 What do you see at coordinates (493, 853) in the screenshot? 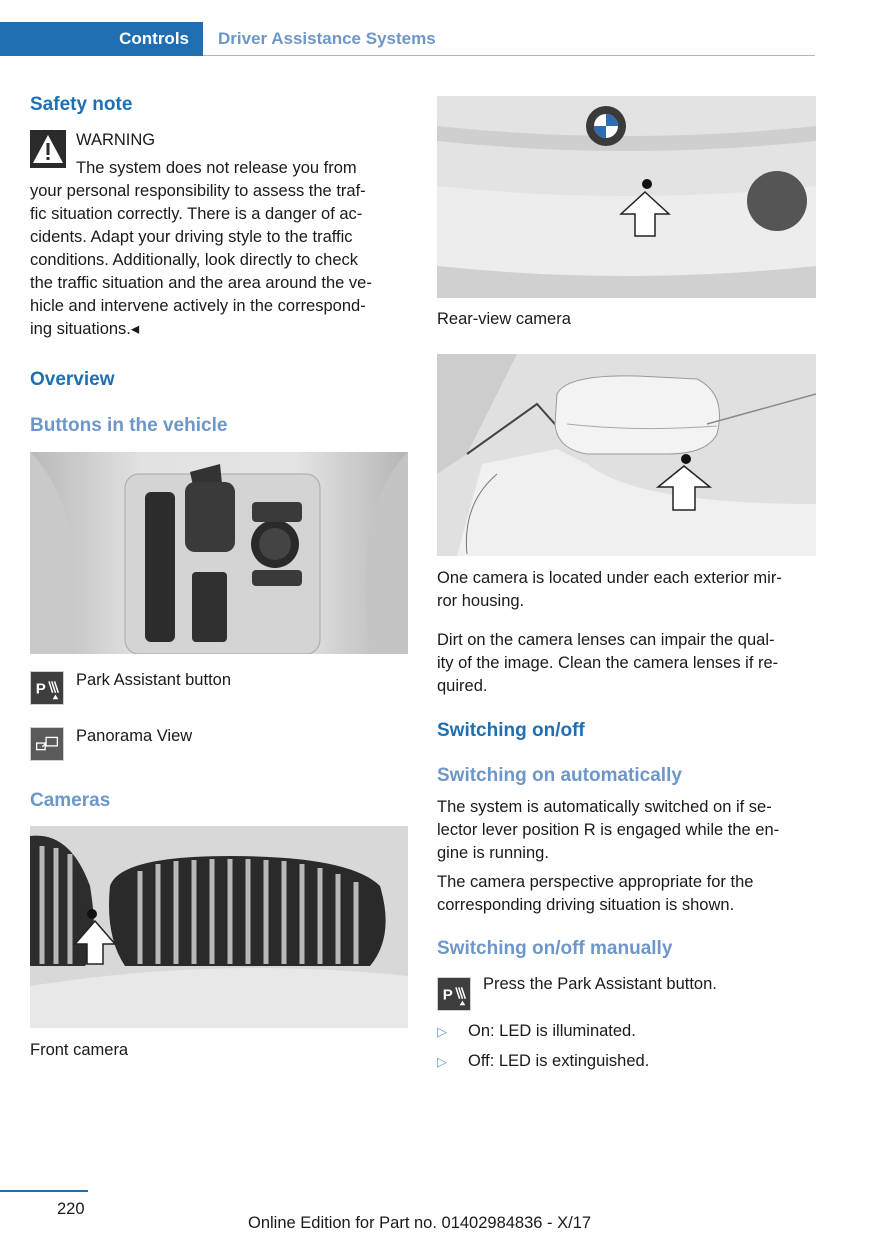
I see `auto-line: gine is running.` at bounding box center [493, 853].